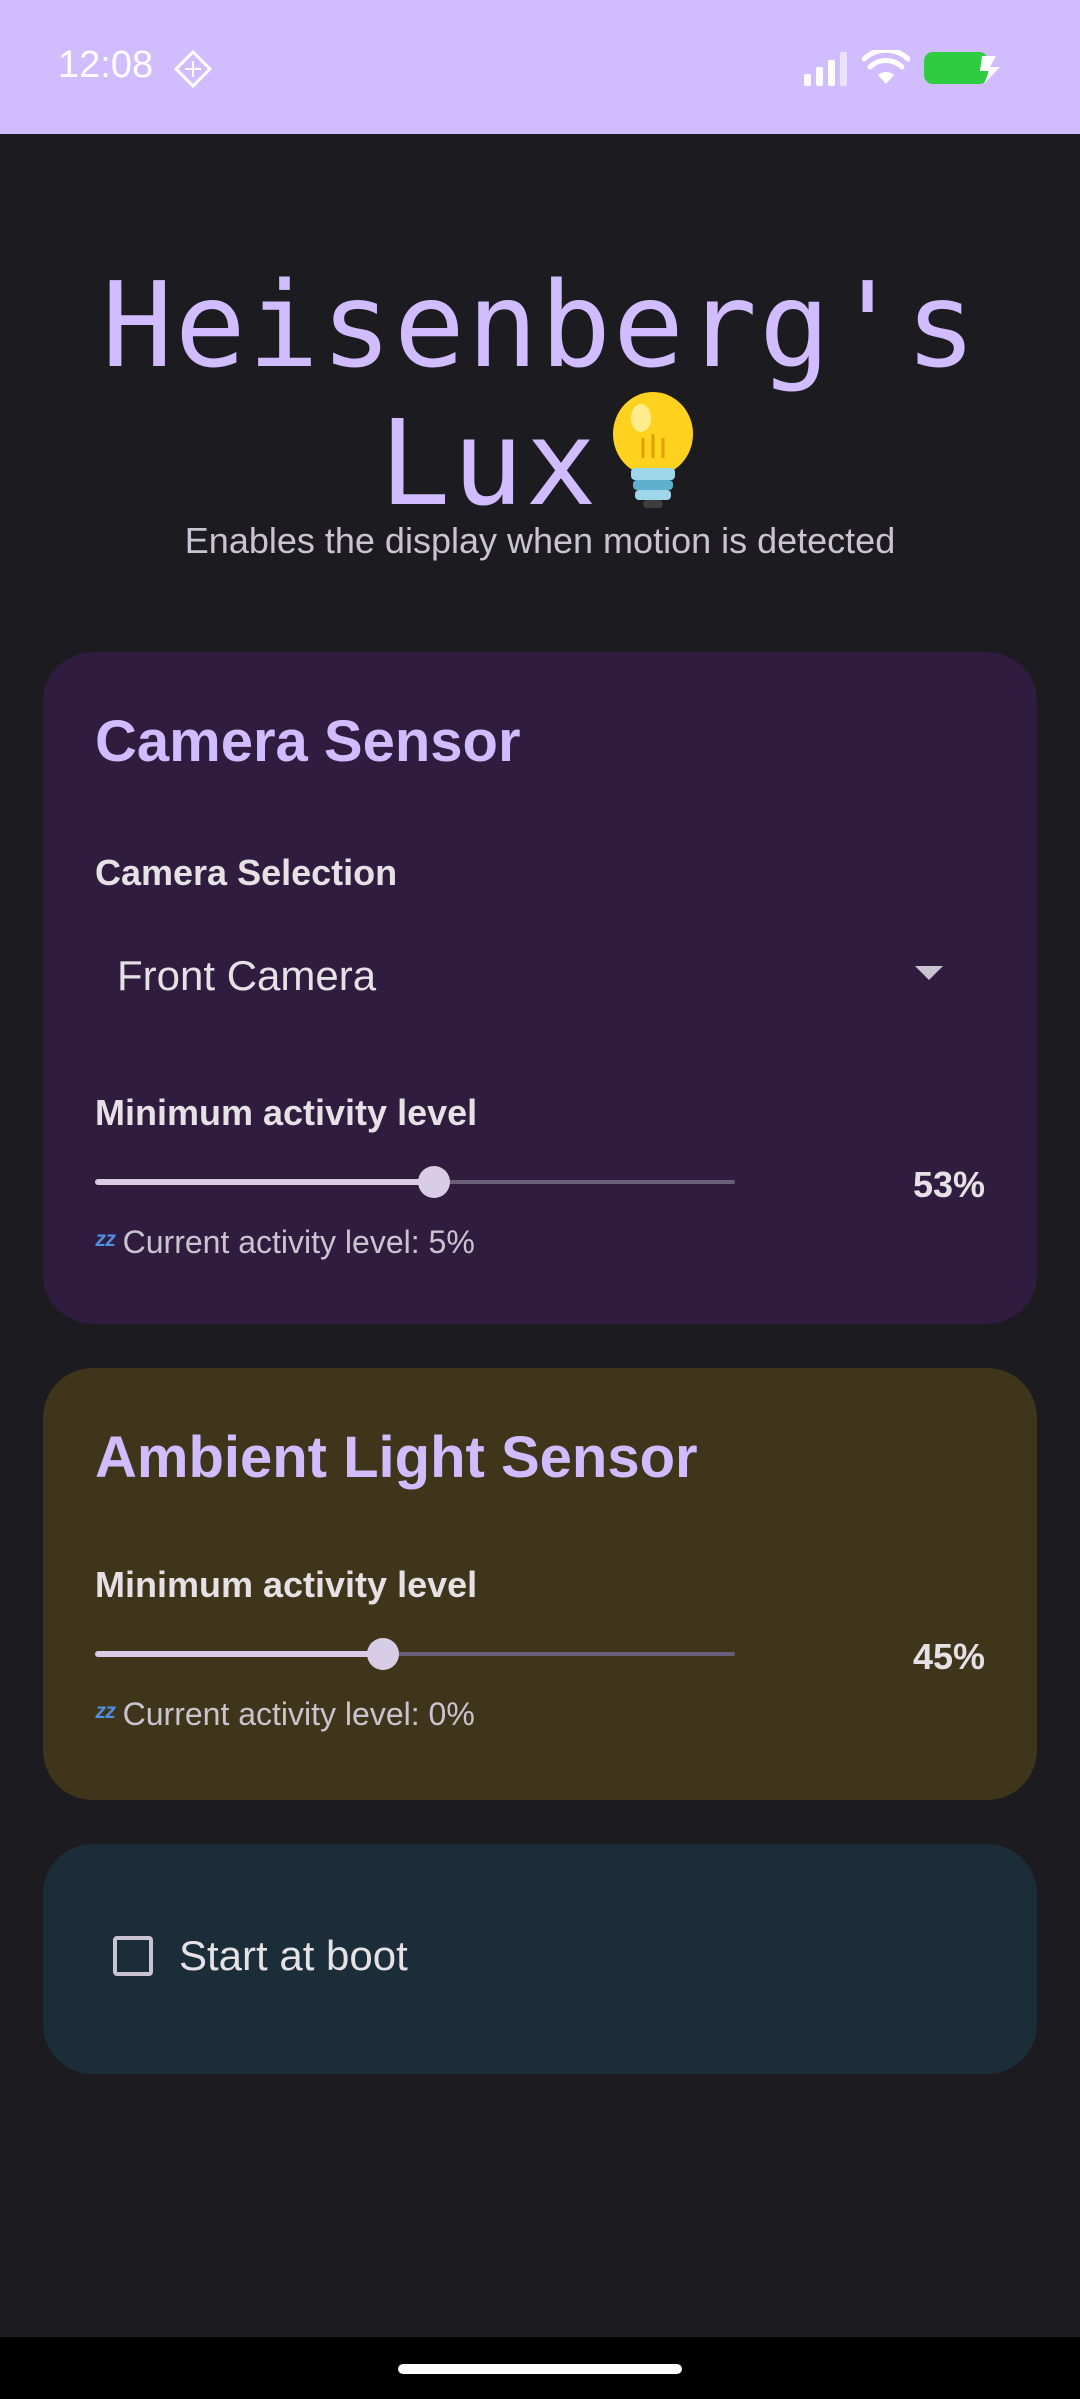  Describe the element at coordinates (193, 69) in the screenshot. I see `app-notification-icon` at that location.